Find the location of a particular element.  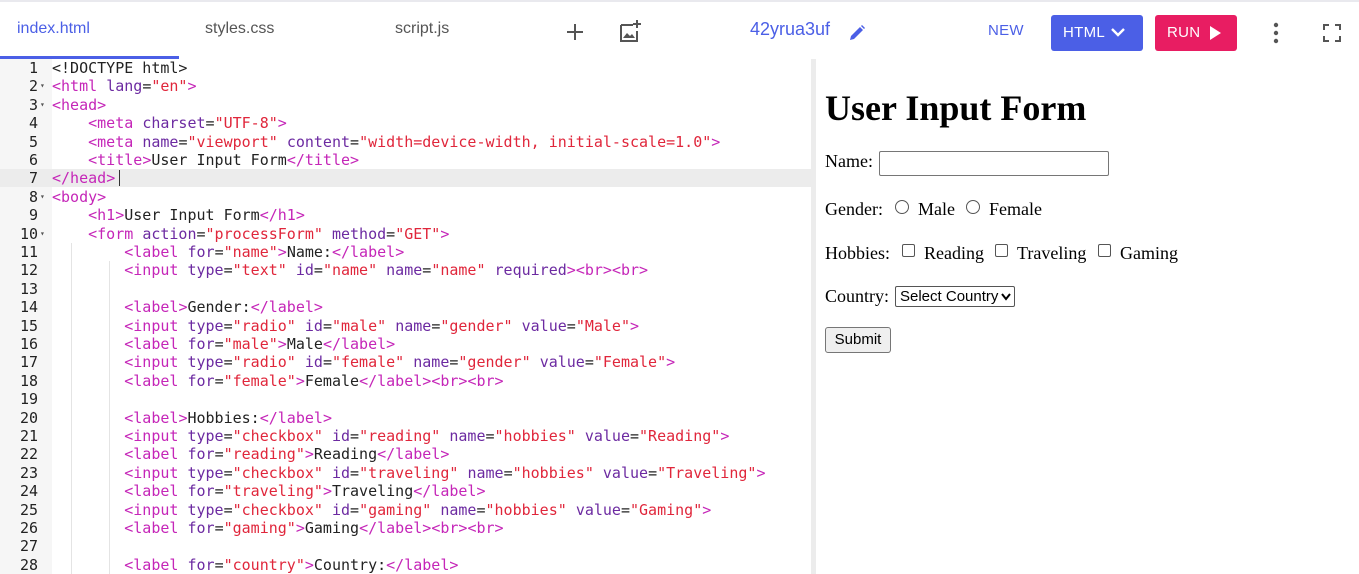

code-line: 9 <h1>User Input Form</h1> is located at coordinates (405, 215).